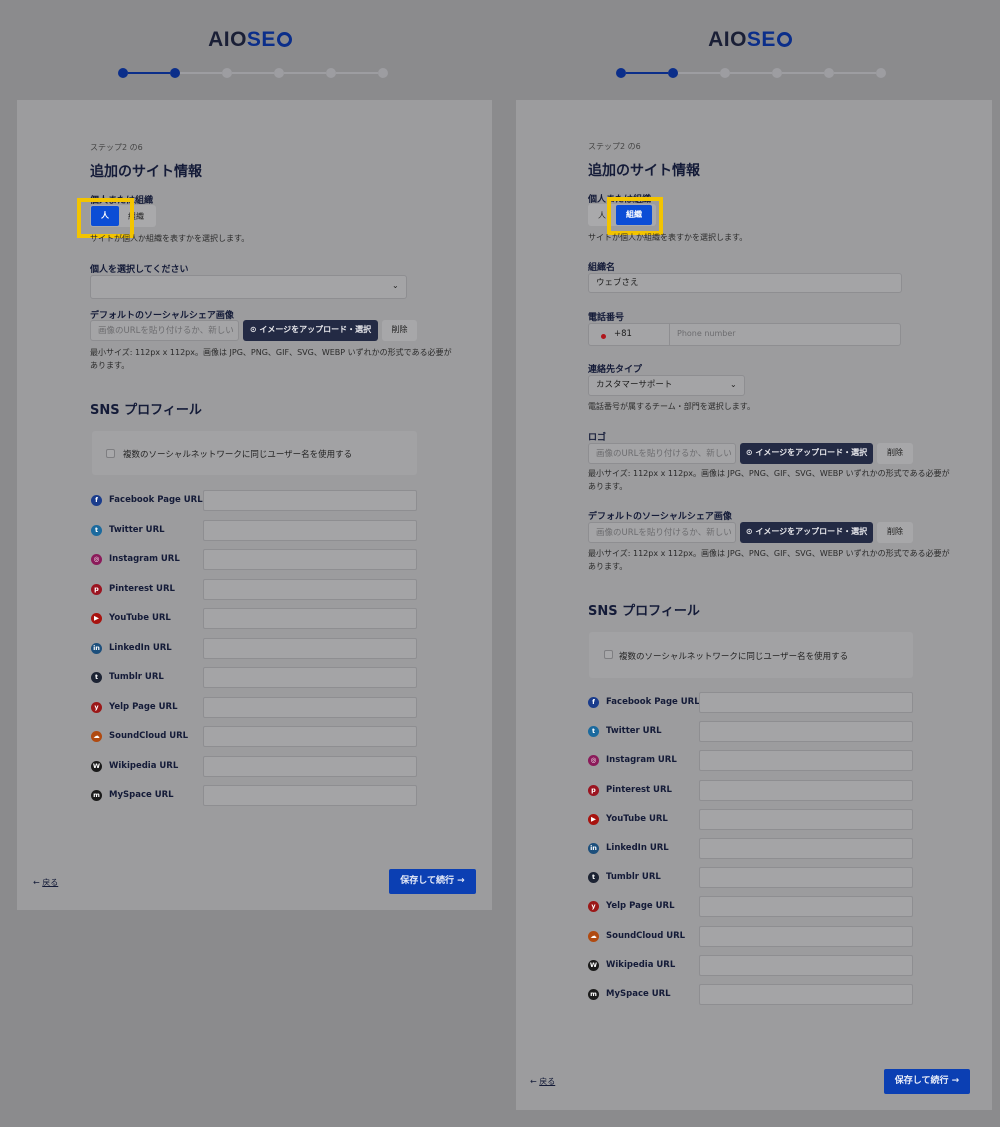 This screenshot has width=1000, height=1127. I want to click on social-row: m MySpace URL, so click(254, 795).